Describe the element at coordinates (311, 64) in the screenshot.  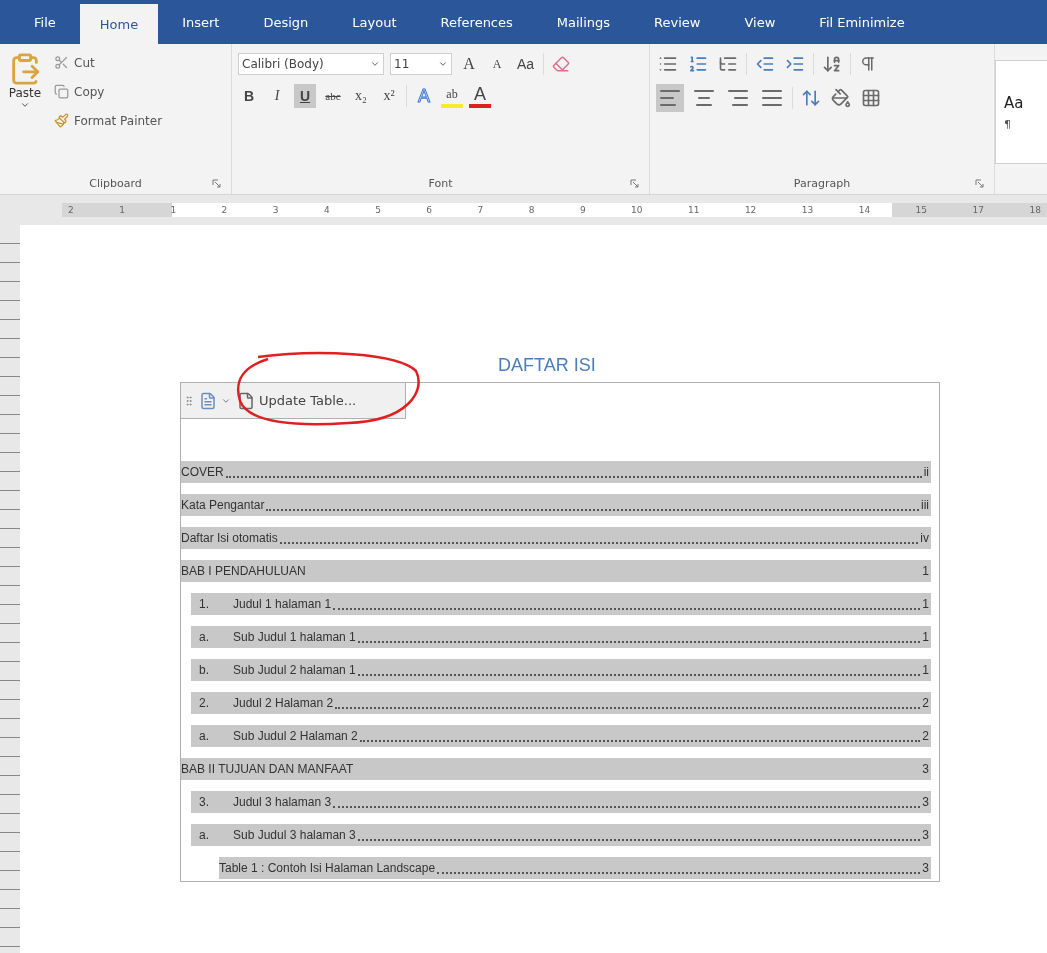
I see `font-name-field: Calibri (Body)` at that location.